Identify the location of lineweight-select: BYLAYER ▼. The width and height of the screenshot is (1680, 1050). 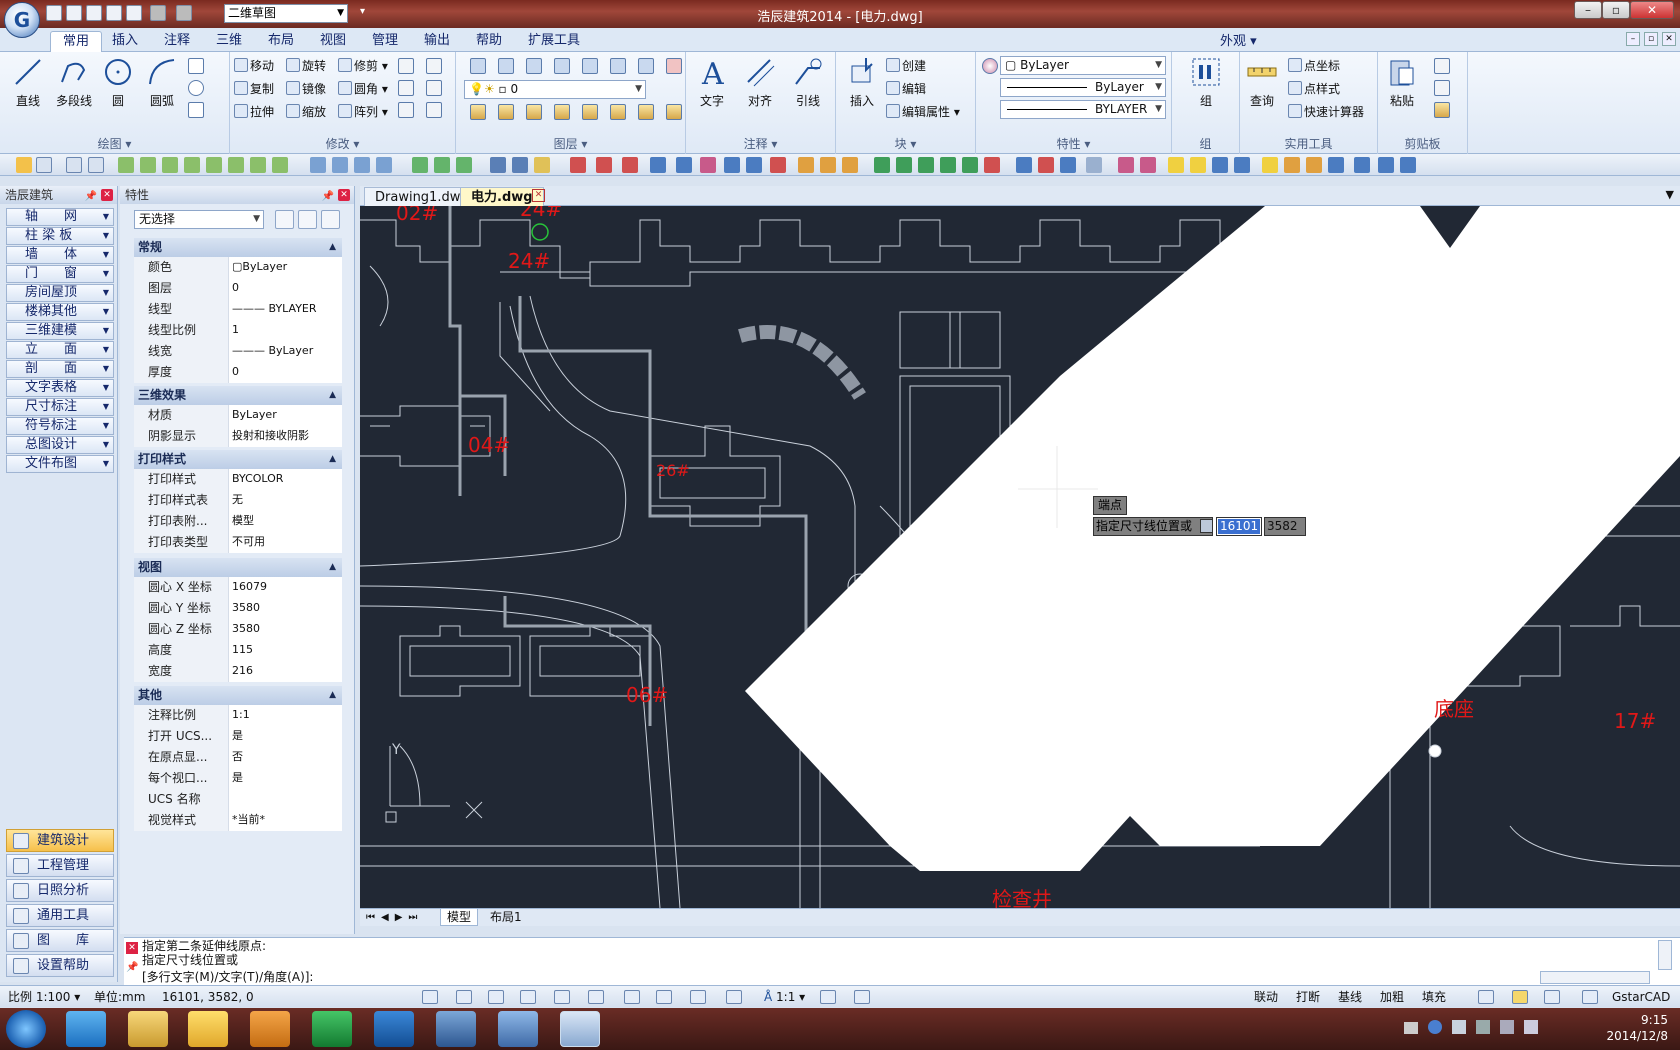
(1083, 109).